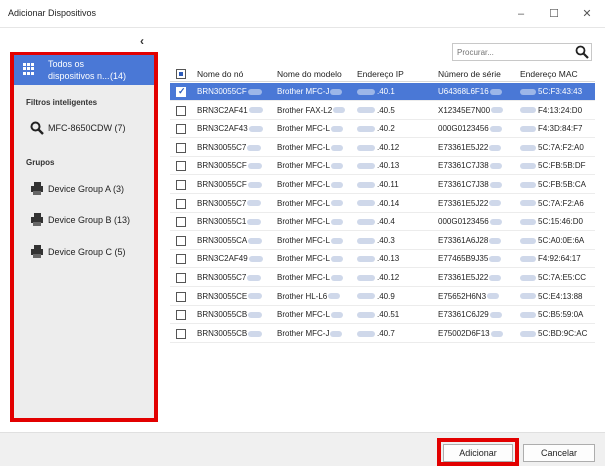  What do you see at coordinates (478, 296) in the screenshot?
I see `cell-serial: E75652H6N3` at bounding box center [478, 296].